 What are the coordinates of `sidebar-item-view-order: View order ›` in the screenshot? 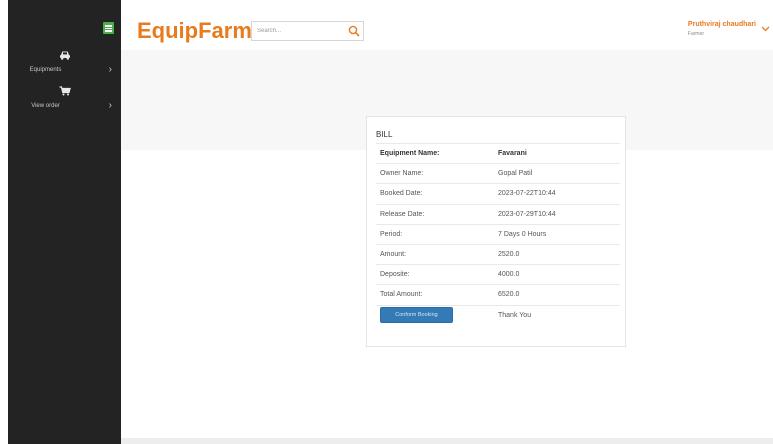 It's located at (64, 102).